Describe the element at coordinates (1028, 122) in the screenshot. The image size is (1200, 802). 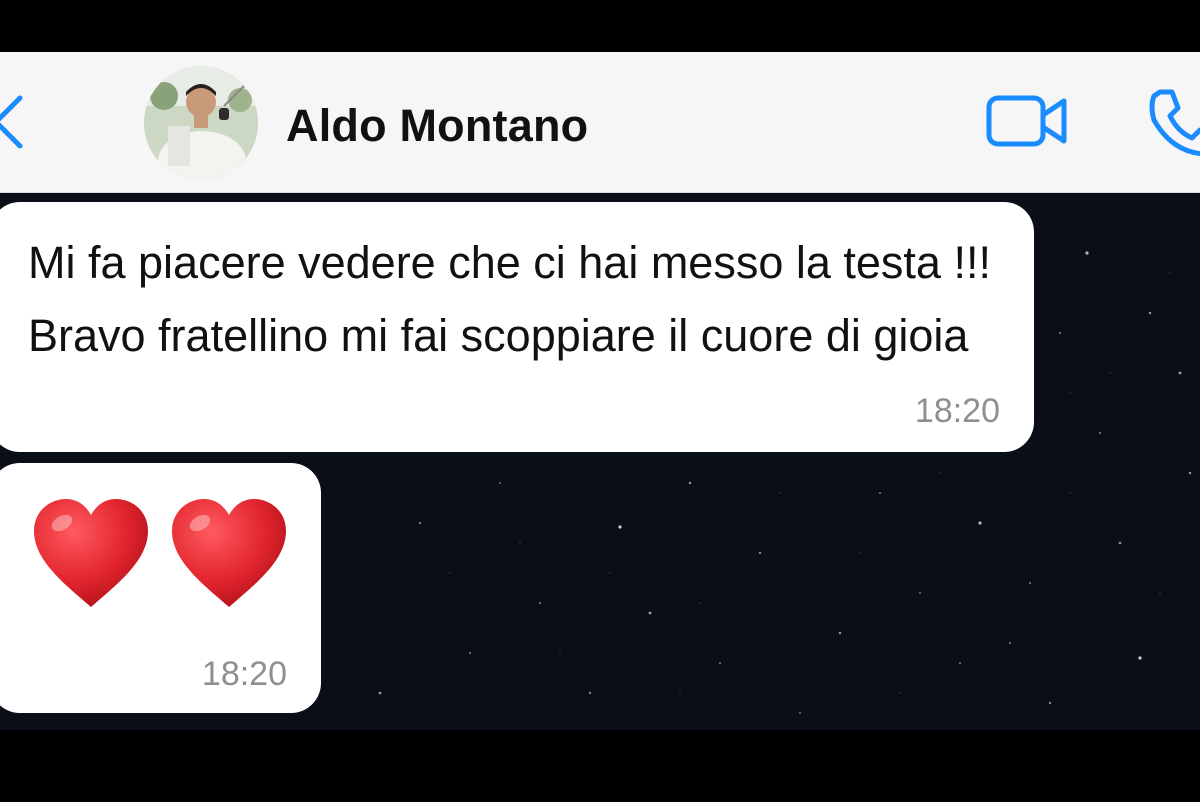
I see `video-camera-icon` at that location.